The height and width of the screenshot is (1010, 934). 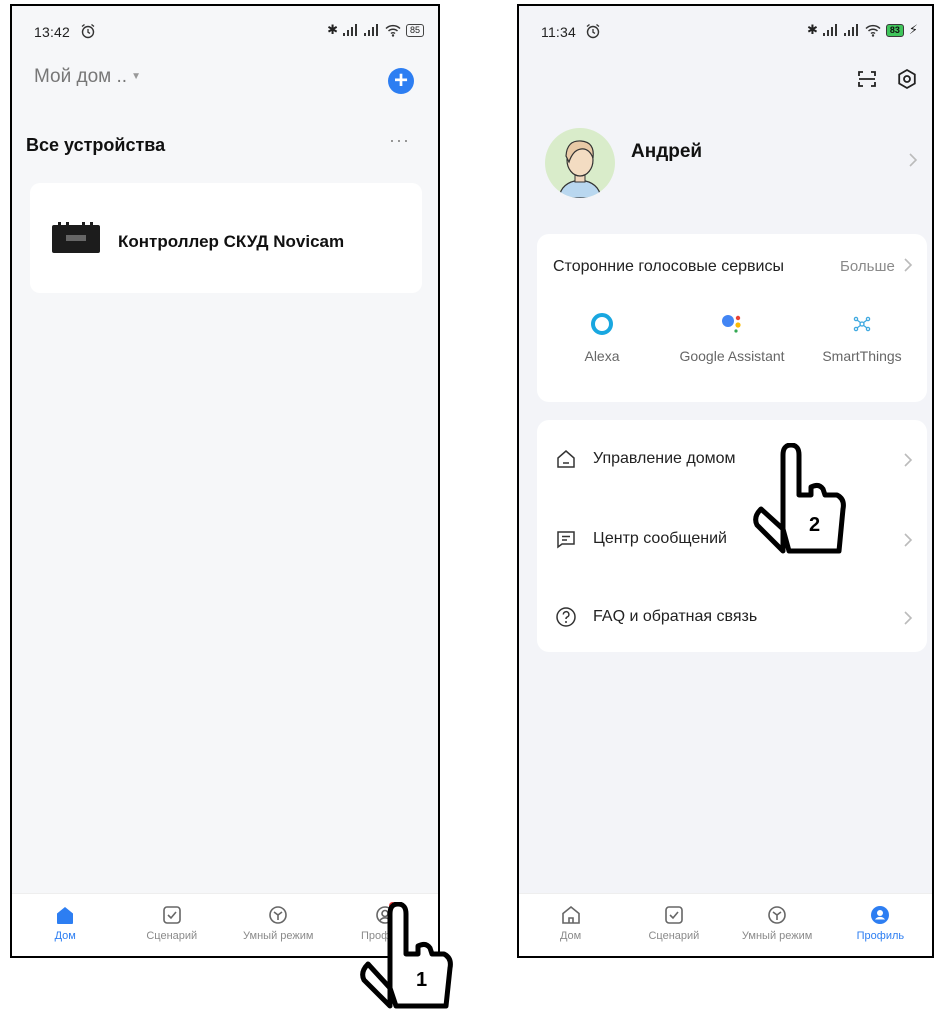 What do you see at coordinates (799, 498) in the screenshot?
I see `pointing-hand-icon: 2` at bounding box center [799, 498].